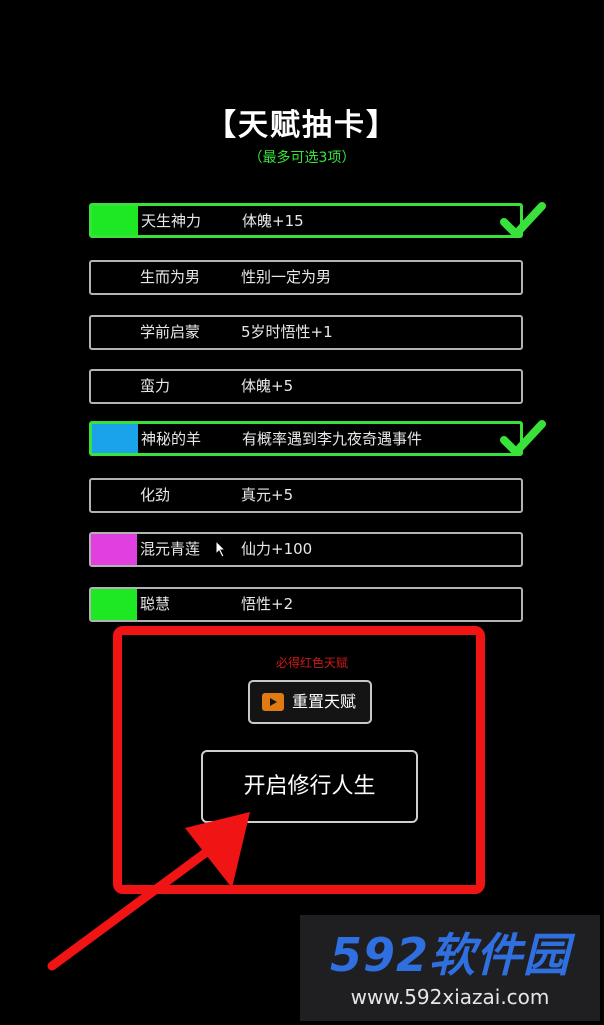  Describe the element at coordinates (171, 221) in the screenshot. I see `talent-name: 天生神力` at that location.